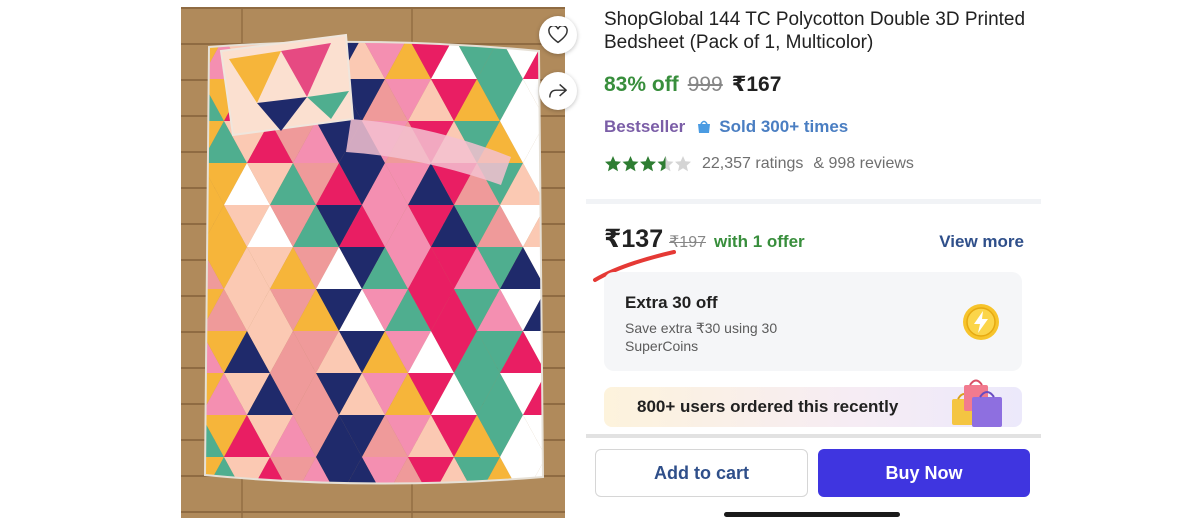  I want to click on share-icon, so click(558, 90).